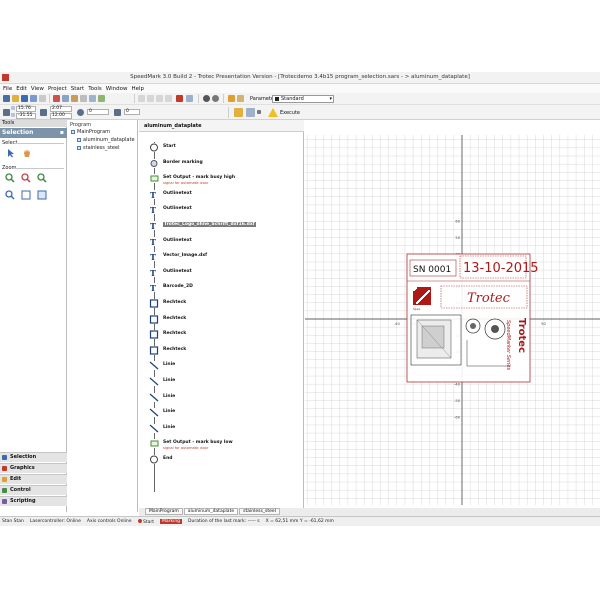  I want to click on width-field: 2.07, so click(61, 109).